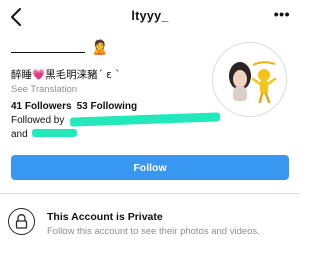 This screenshot has height=261, width=320. I want to click on followed-by-line-2: and, so click(19, 134).